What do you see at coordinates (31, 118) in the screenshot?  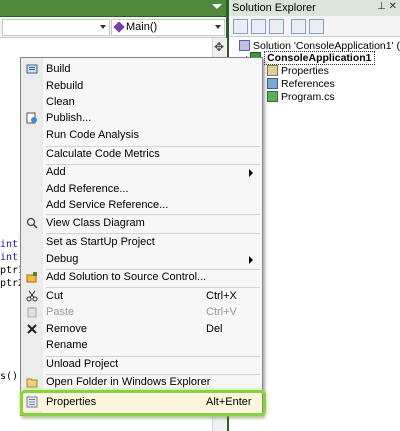 I see `publish-icon` at bounding box center [31, 118].